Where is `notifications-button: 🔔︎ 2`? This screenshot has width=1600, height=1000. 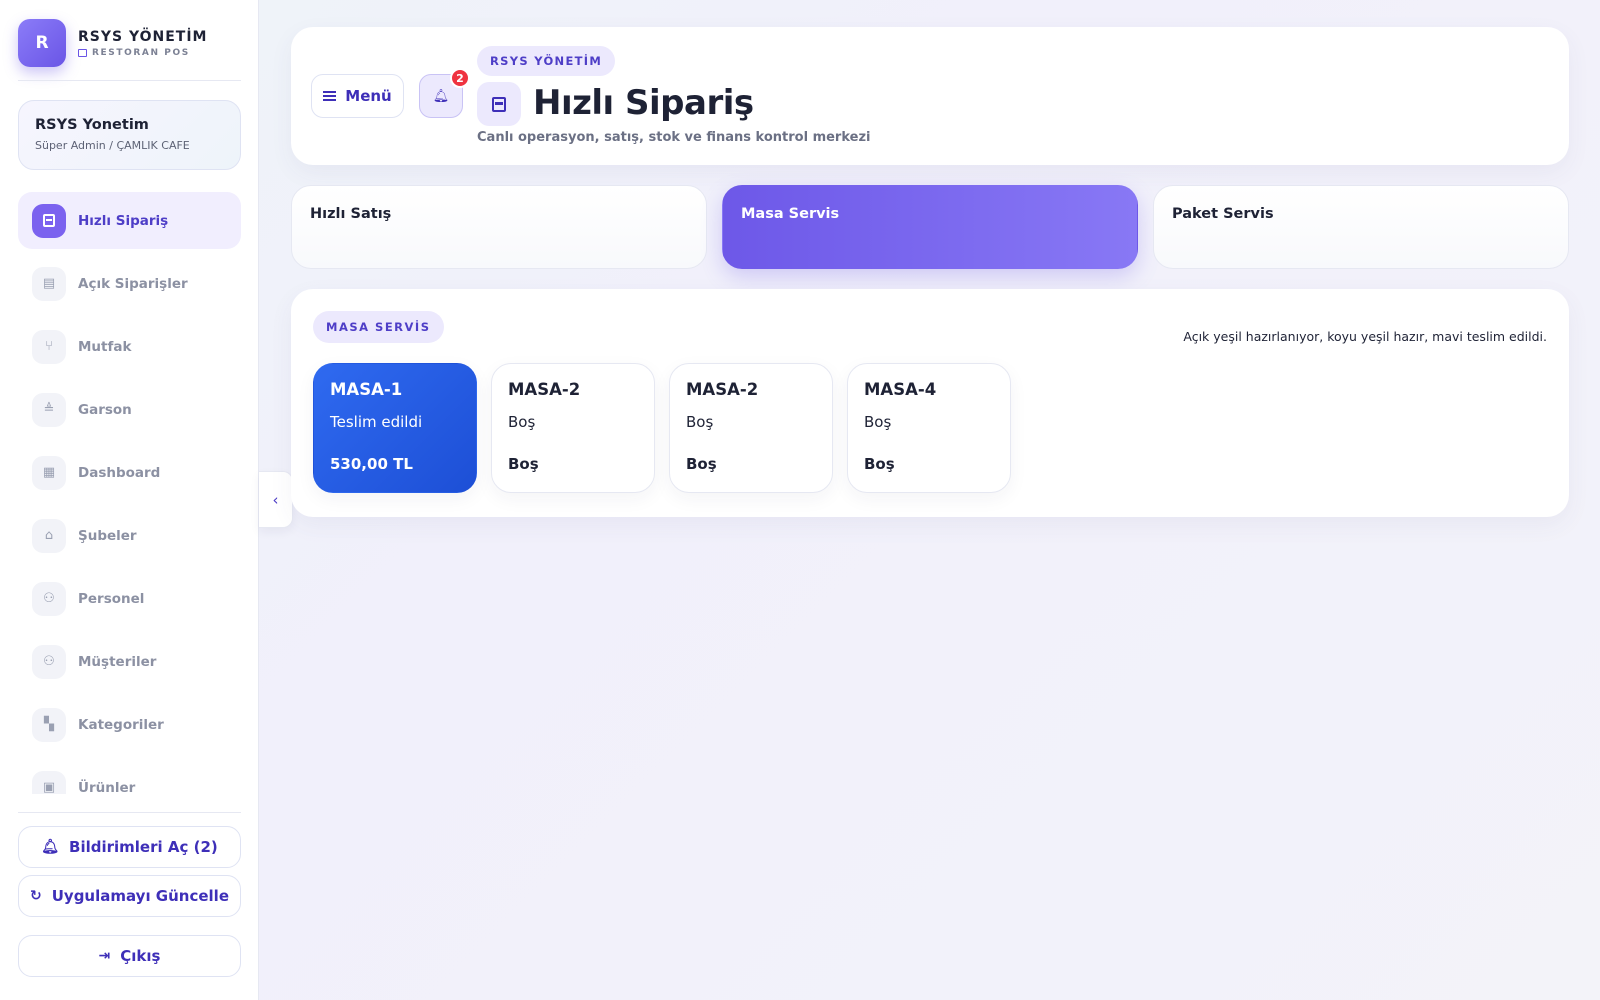 notifications-button: 🔔︎ 2 is located at coordinates (444, 93).